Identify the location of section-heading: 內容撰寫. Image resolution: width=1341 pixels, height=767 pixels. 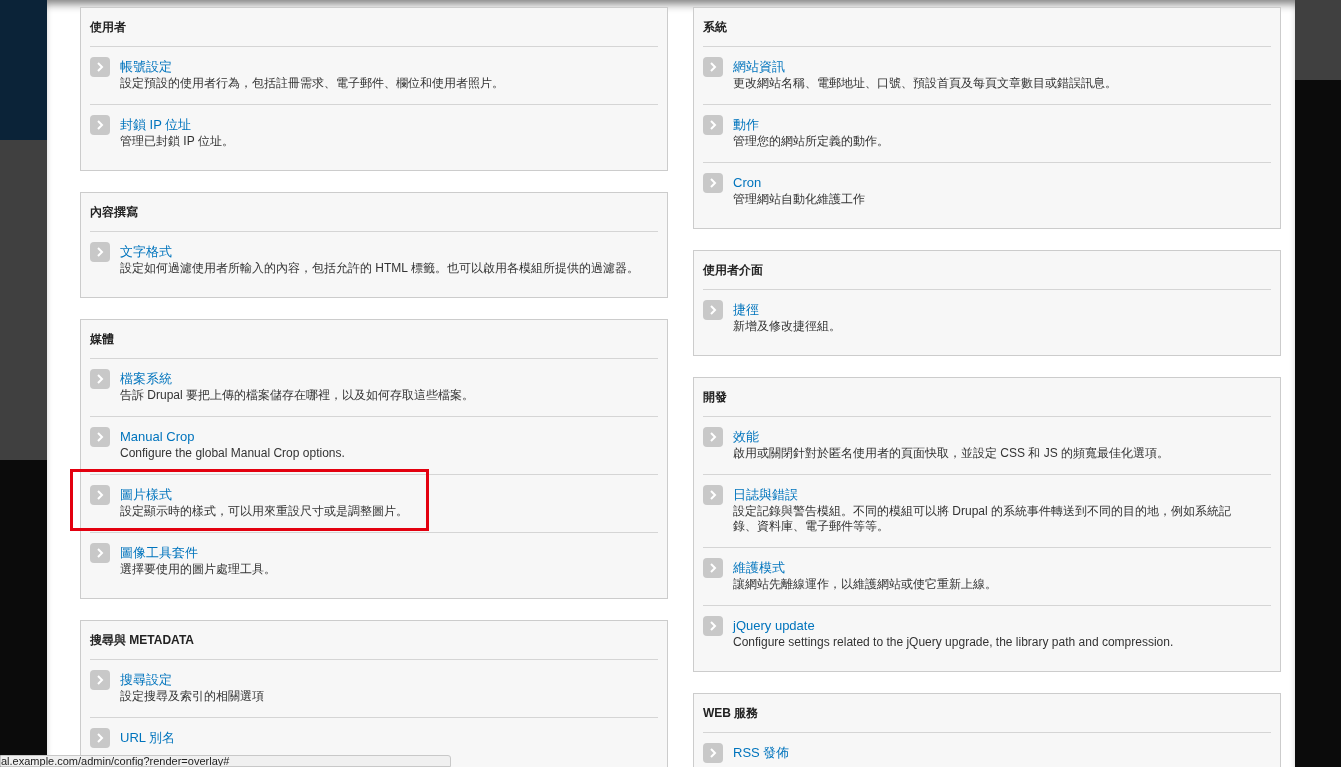
(374, 212).